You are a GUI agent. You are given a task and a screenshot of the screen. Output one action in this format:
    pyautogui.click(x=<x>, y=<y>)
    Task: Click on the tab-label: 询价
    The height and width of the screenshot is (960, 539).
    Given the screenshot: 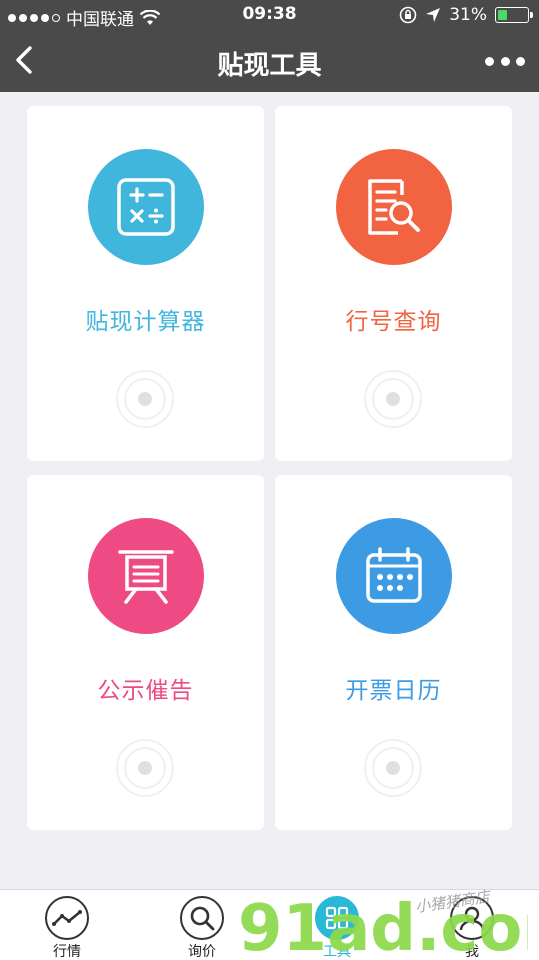 What is the action you would take?
    pyautogui.click(x=202, y=952)
    